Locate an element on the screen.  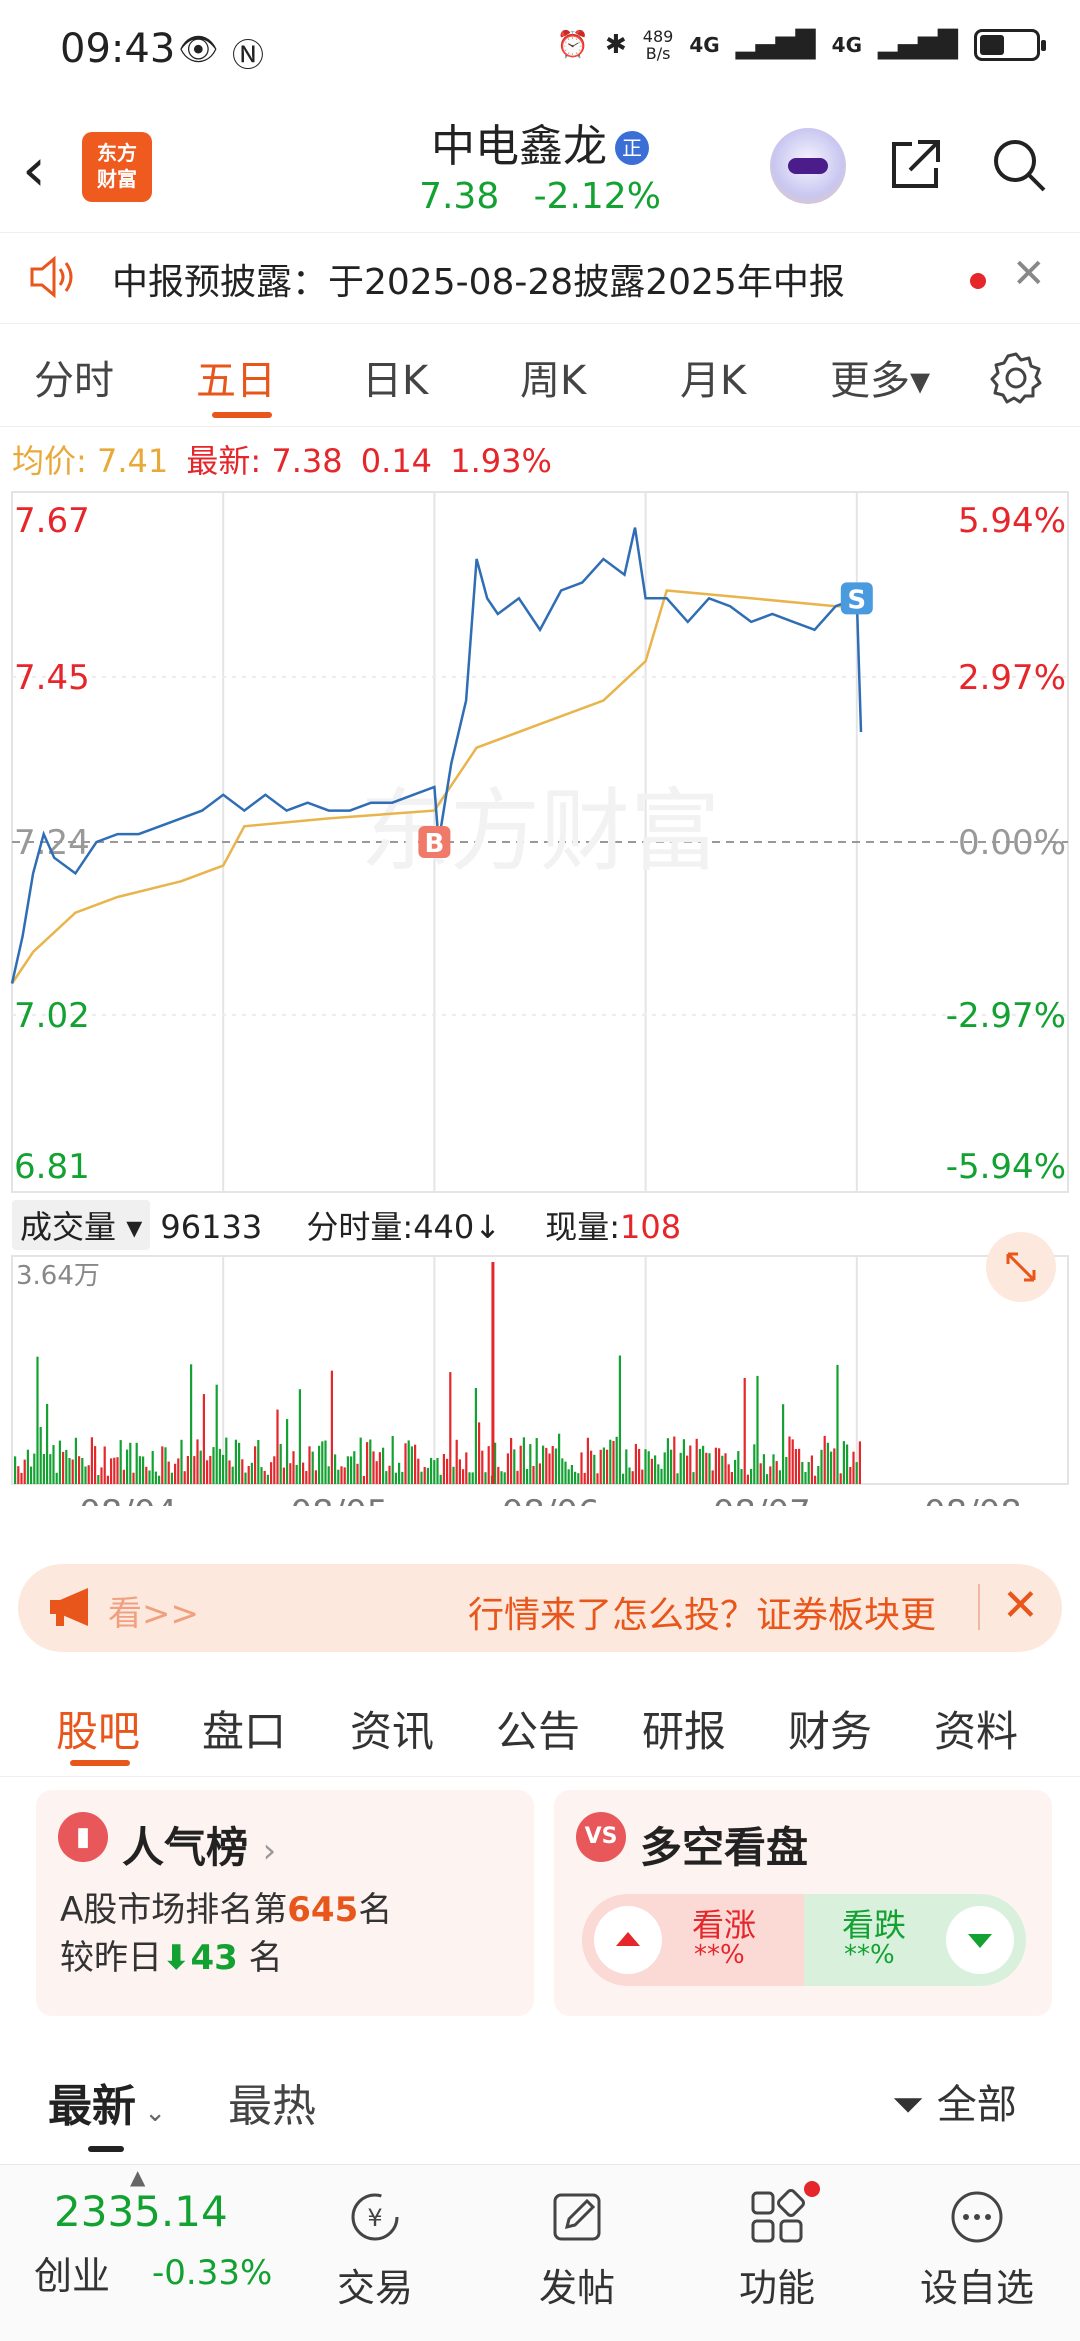
index-expand-icon: ▲ is located at coordinates (137, 2177).